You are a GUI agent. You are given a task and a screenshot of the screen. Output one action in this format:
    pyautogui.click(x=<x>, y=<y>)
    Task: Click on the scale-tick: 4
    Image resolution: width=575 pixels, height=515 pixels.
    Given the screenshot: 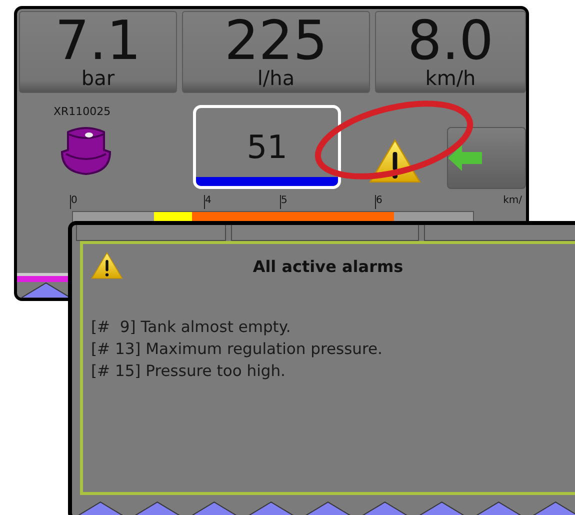 What is the action you would take?
    pyautogui.click(x=242, y=202)
    